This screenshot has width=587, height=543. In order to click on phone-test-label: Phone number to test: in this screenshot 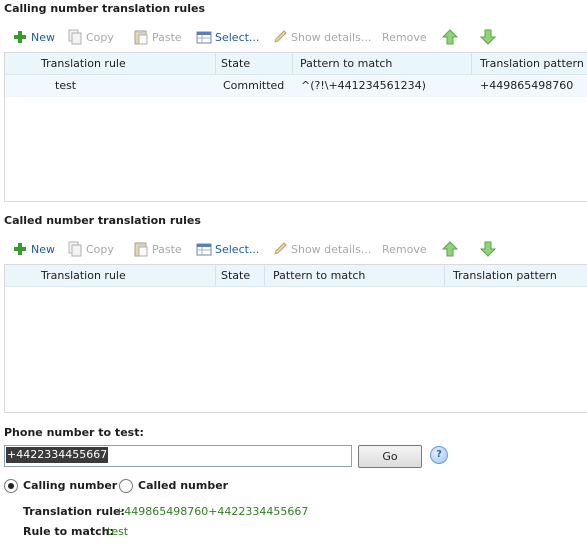, I will do `click(74, 432)`.